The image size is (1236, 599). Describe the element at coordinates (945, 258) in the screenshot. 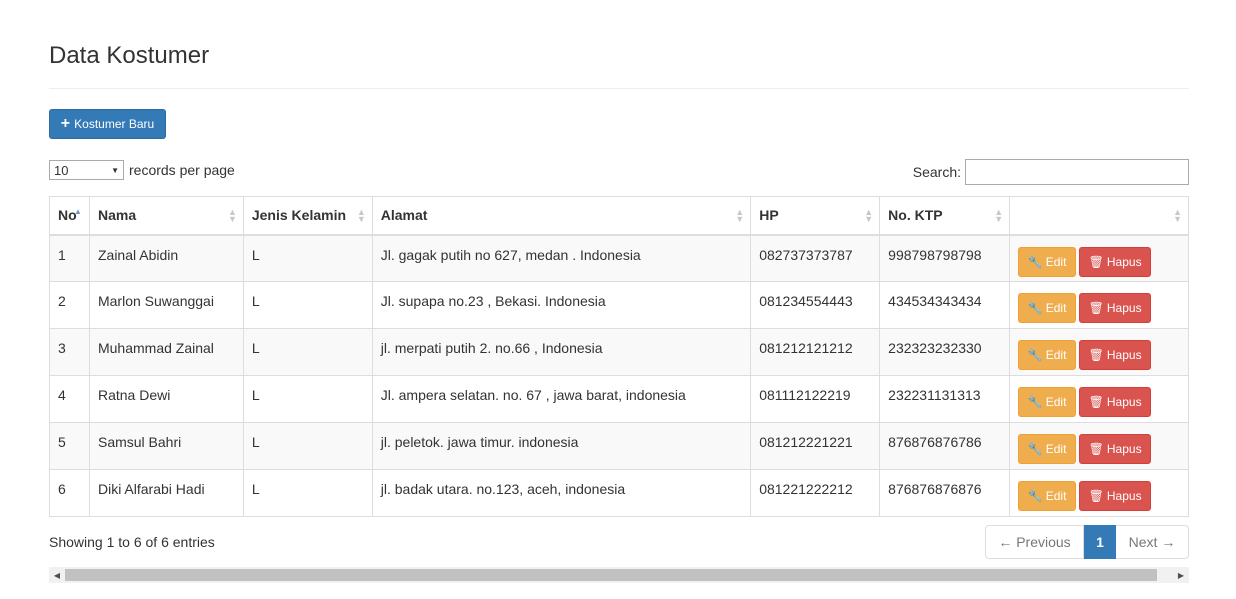

I see `cell-no-ktp: 998798798798` at that location.